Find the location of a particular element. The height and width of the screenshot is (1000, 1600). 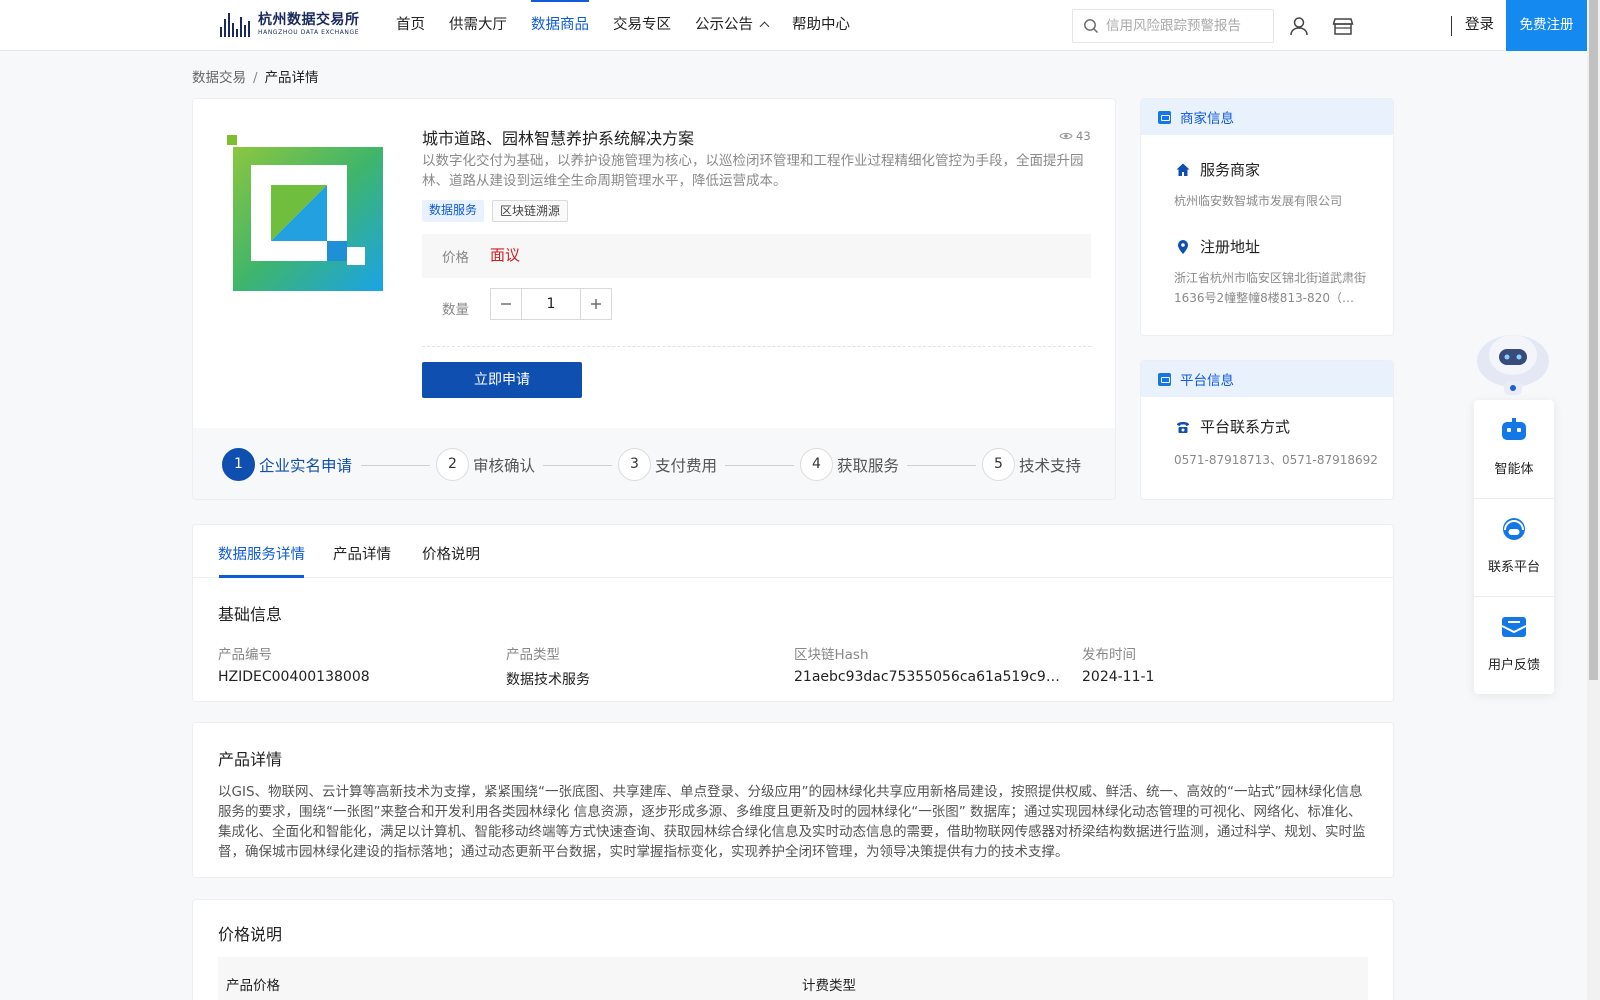

float-agent: 智能体 is located at coordinates (1514, 449).